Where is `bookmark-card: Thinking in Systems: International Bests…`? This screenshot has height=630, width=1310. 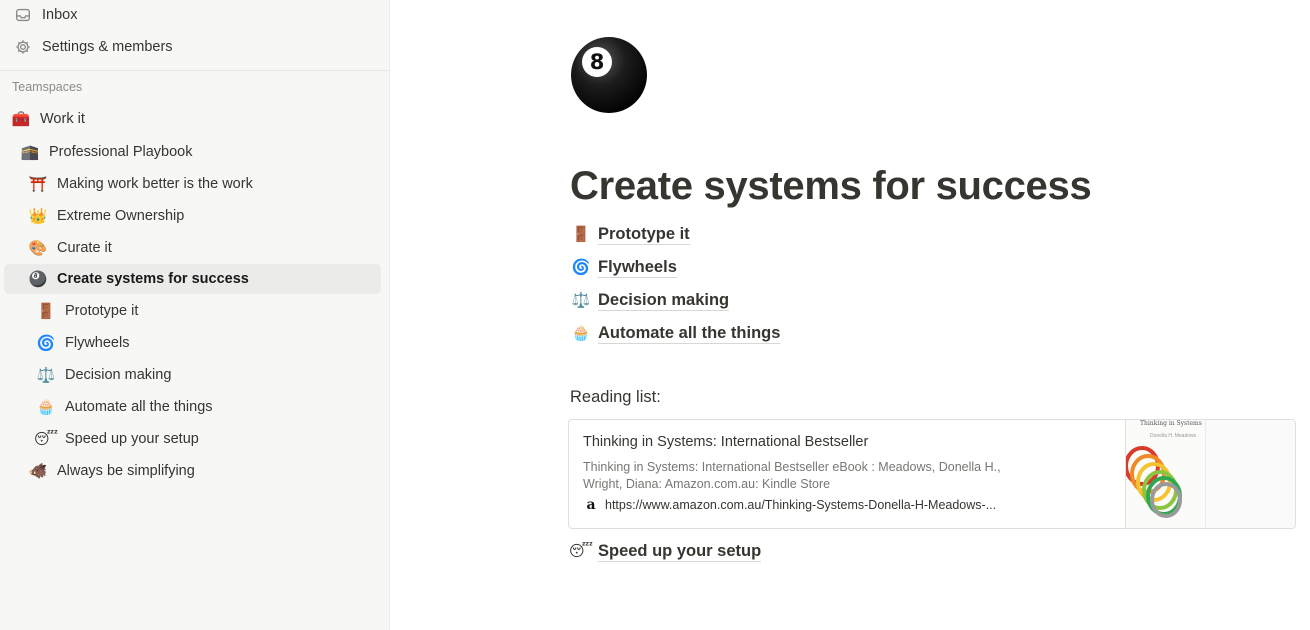
bookmark-card: Thinking in Systems: International Bests… is located at coordinates (932, 474).